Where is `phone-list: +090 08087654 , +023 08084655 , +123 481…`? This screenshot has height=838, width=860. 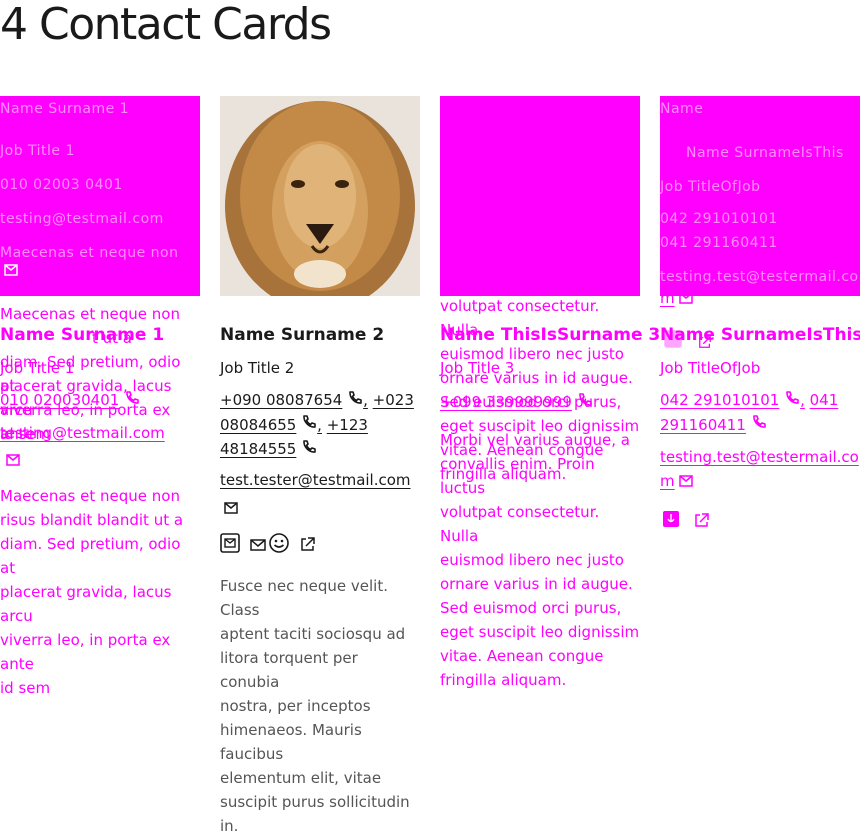 phone-list: +090 08087654 , +023 08084655 , +123 481… is located at coordinates (320, 425).